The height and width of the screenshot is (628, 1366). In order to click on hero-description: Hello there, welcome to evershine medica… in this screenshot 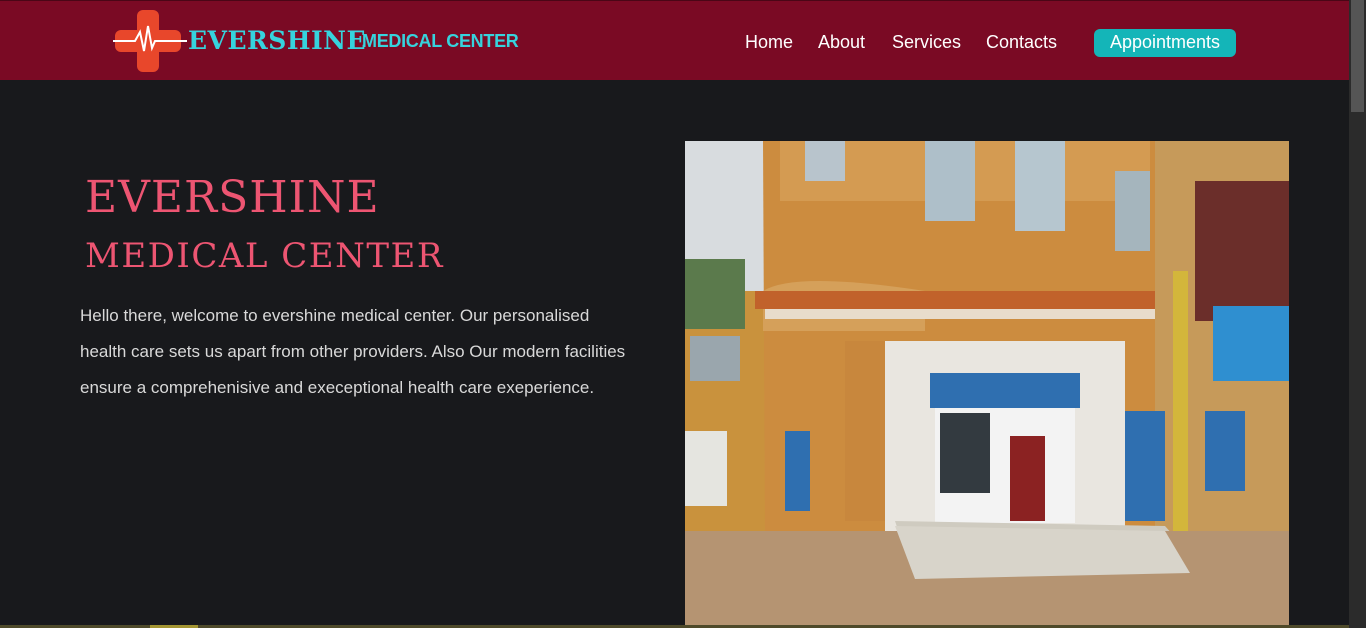, I will do `click(353, 351)`.